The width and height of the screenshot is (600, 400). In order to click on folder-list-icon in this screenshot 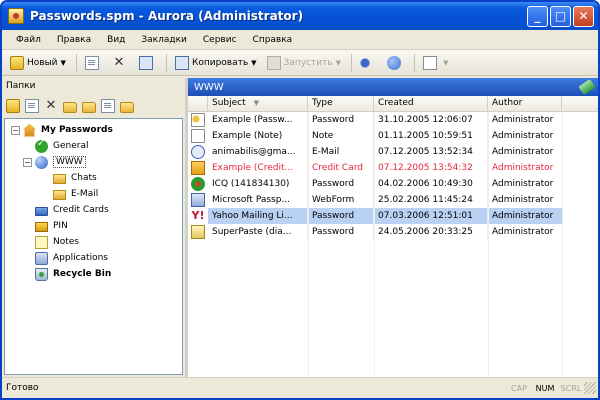, I will do `click(108, 106)`.